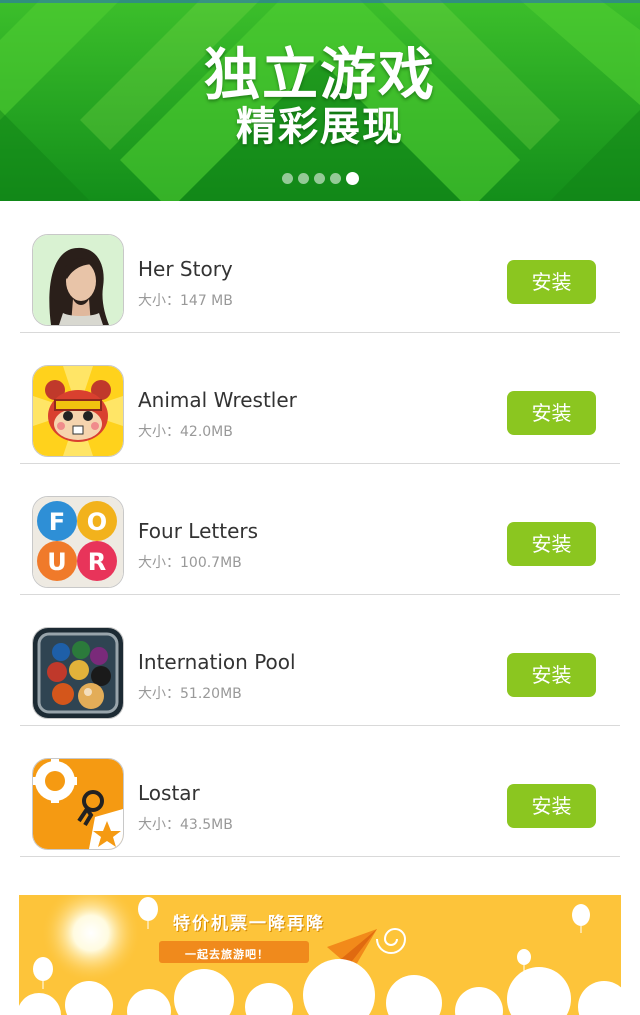 The height and width of the screenshot is (1015, 640). What do you see at coordinates (57, 562) in the screenshot?
I see `svg-text: U` at bounding box center [57, 562].